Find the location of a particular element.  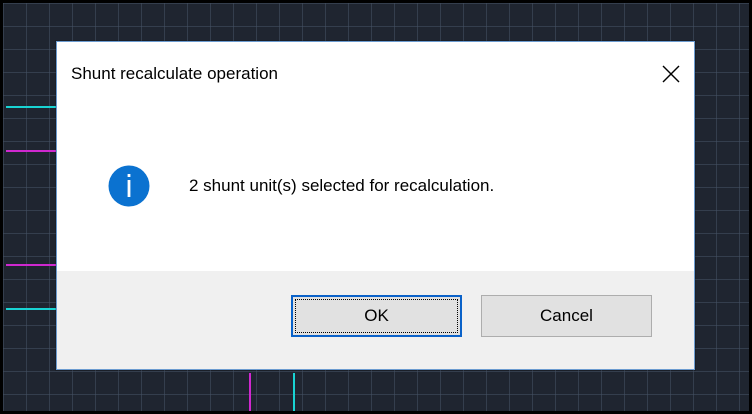

cancel-button: Cancel is located at coordinates (566, 316).